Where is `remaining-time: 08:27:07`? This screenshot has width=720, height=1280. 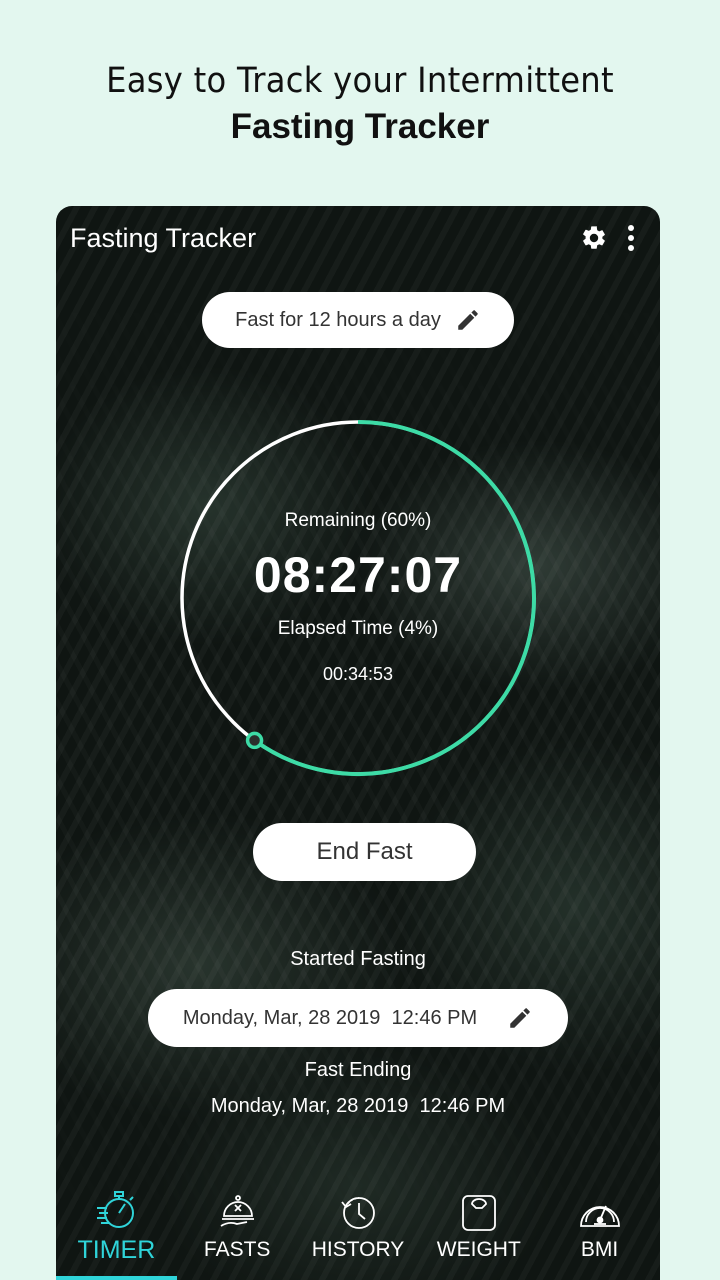 remaining-time: 08:27:07 is located at coordinates (358, 575).